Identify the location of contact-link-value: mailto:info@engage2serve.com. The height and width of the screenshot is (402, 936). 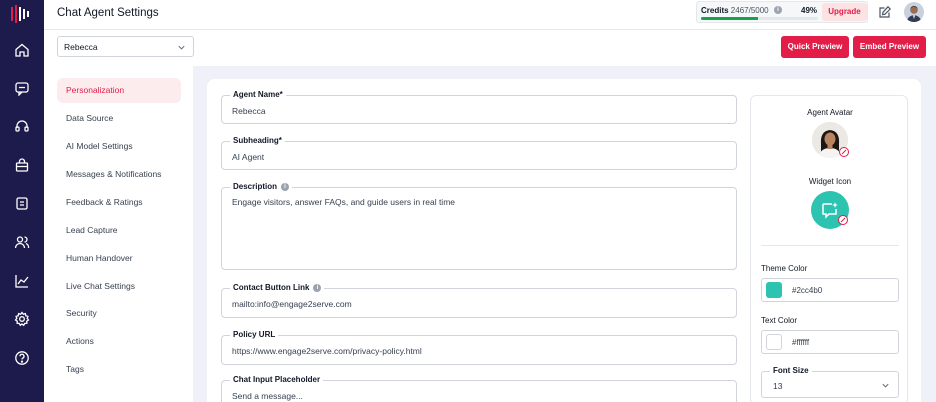
(292, 304).